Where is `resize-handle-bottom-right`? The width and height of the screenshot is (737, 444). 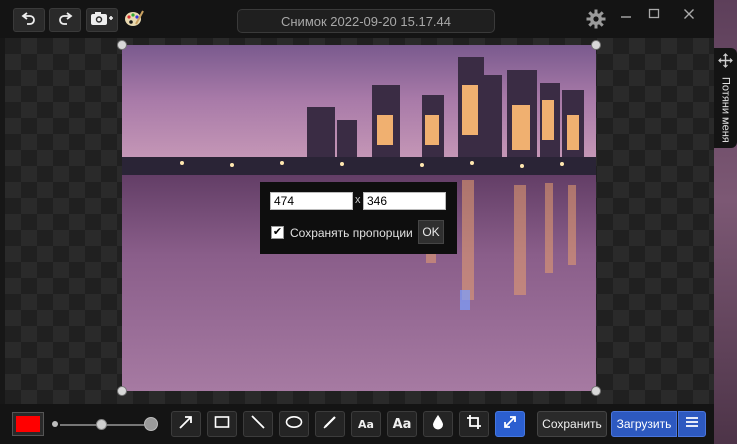 resize-handle-bottom-right is located at coordinates (596, 391).